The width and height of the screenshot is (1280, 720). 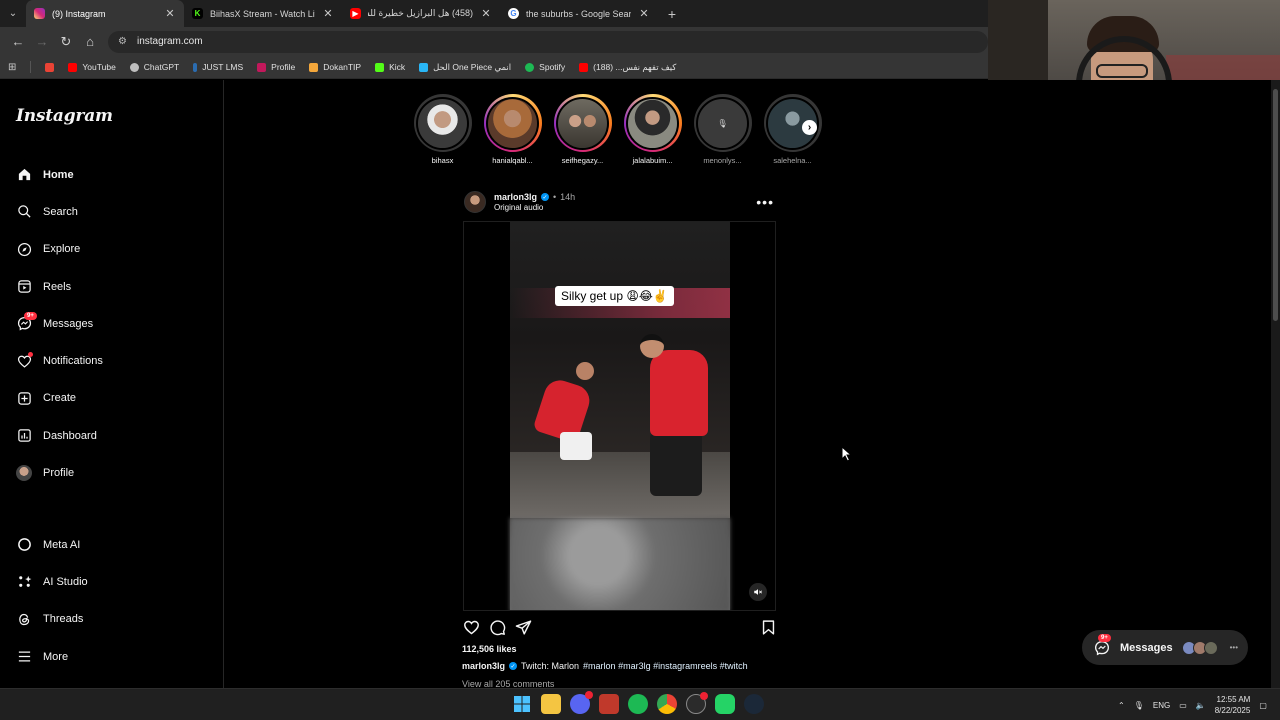 I want to click on messages-pill: 9+ Messages •••, so click(x=1165, y=647).